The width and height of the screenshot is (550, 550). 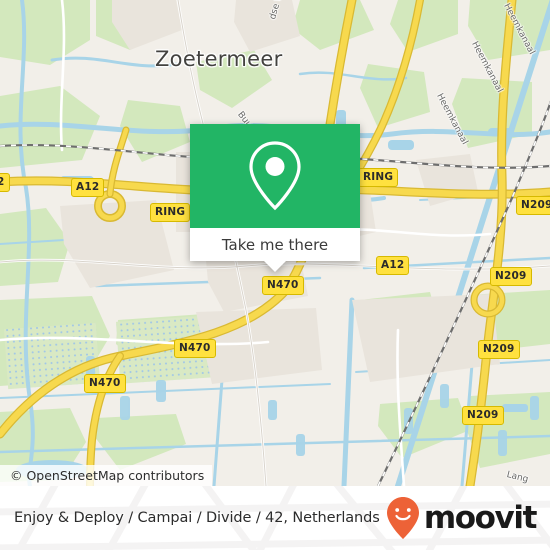 What do you see at coordinates (275, 266) in the screenshot?
I see `popup-pointer` at bounding box center [275, 266].